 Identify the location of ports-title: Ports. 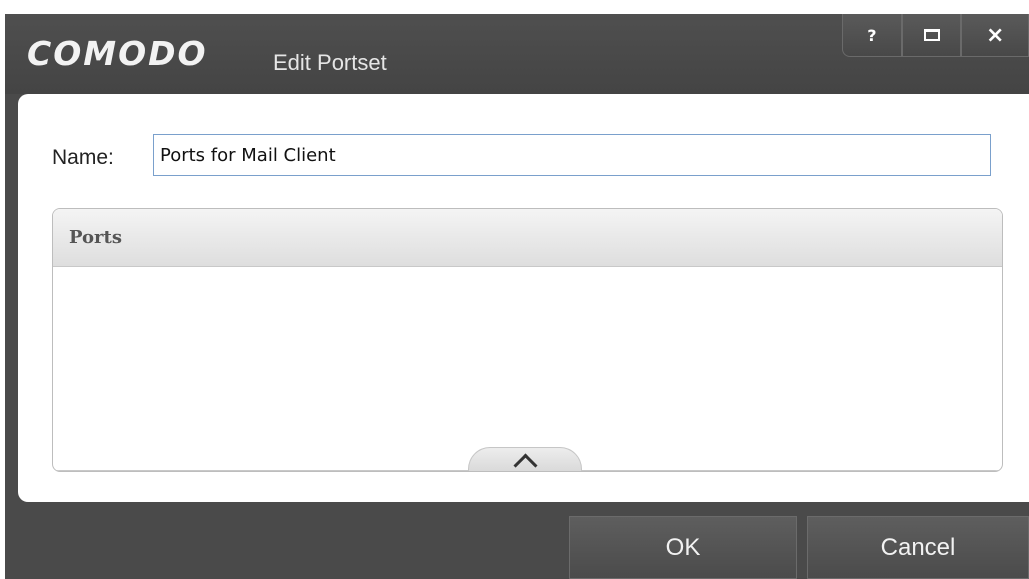
(95, 237).